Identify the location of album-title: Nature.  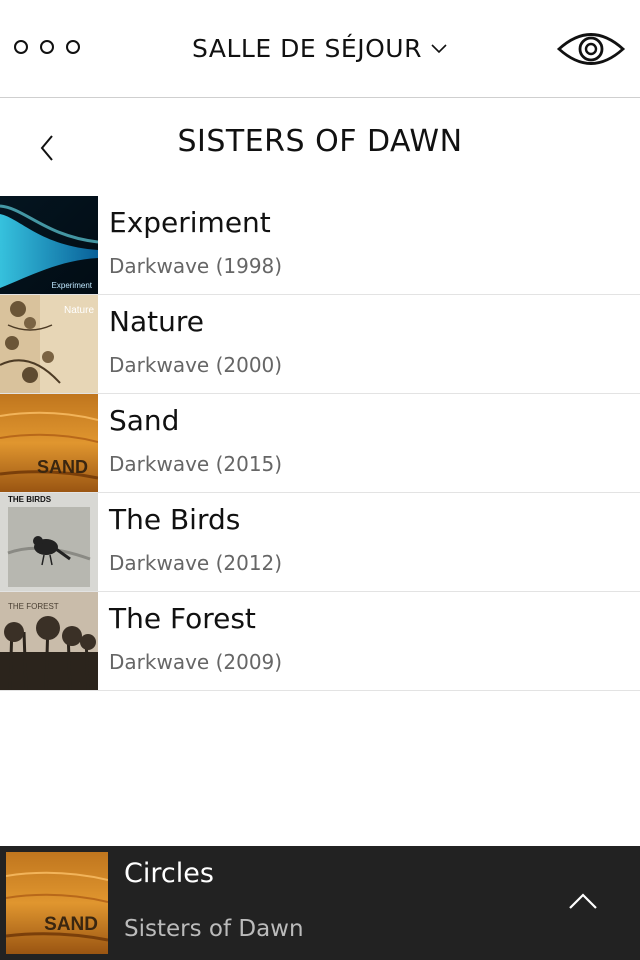
(156, 321).